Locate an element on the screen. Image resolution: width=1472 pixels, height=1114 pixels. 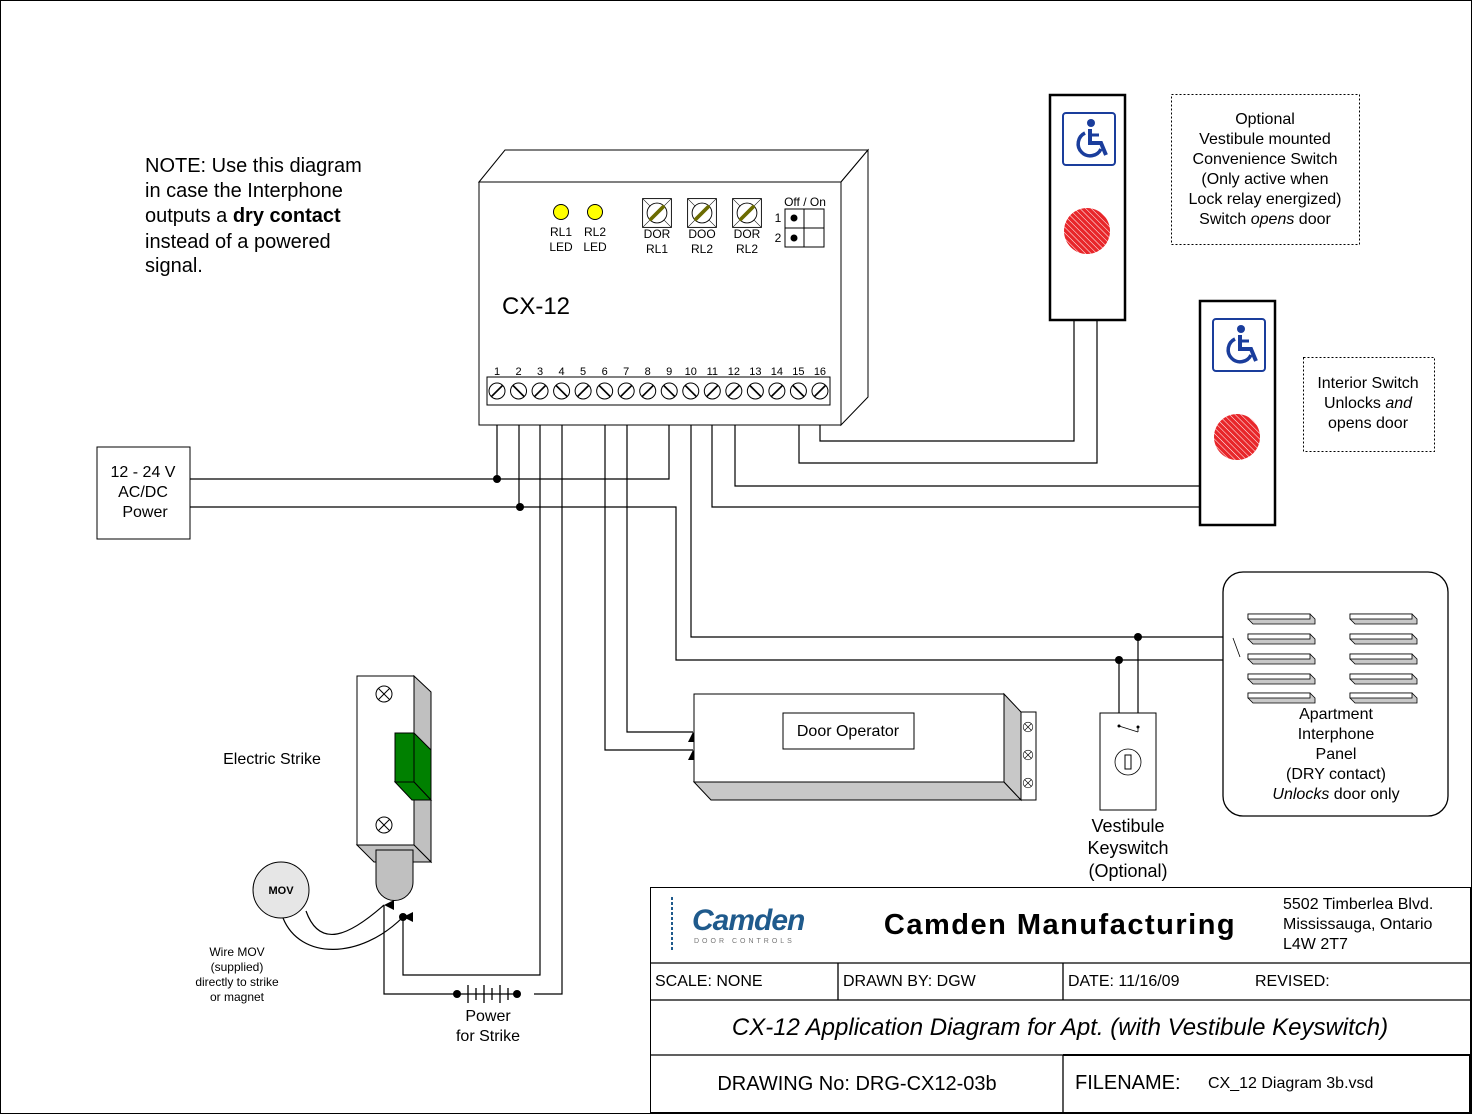
svg-text: Optional is located at coordinates (1265, 119).